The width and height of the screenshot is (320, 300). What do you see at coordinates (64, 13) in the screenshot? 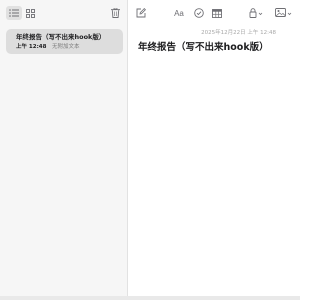
I see `sidebar-toolbar` at bounding box center [64, 13].